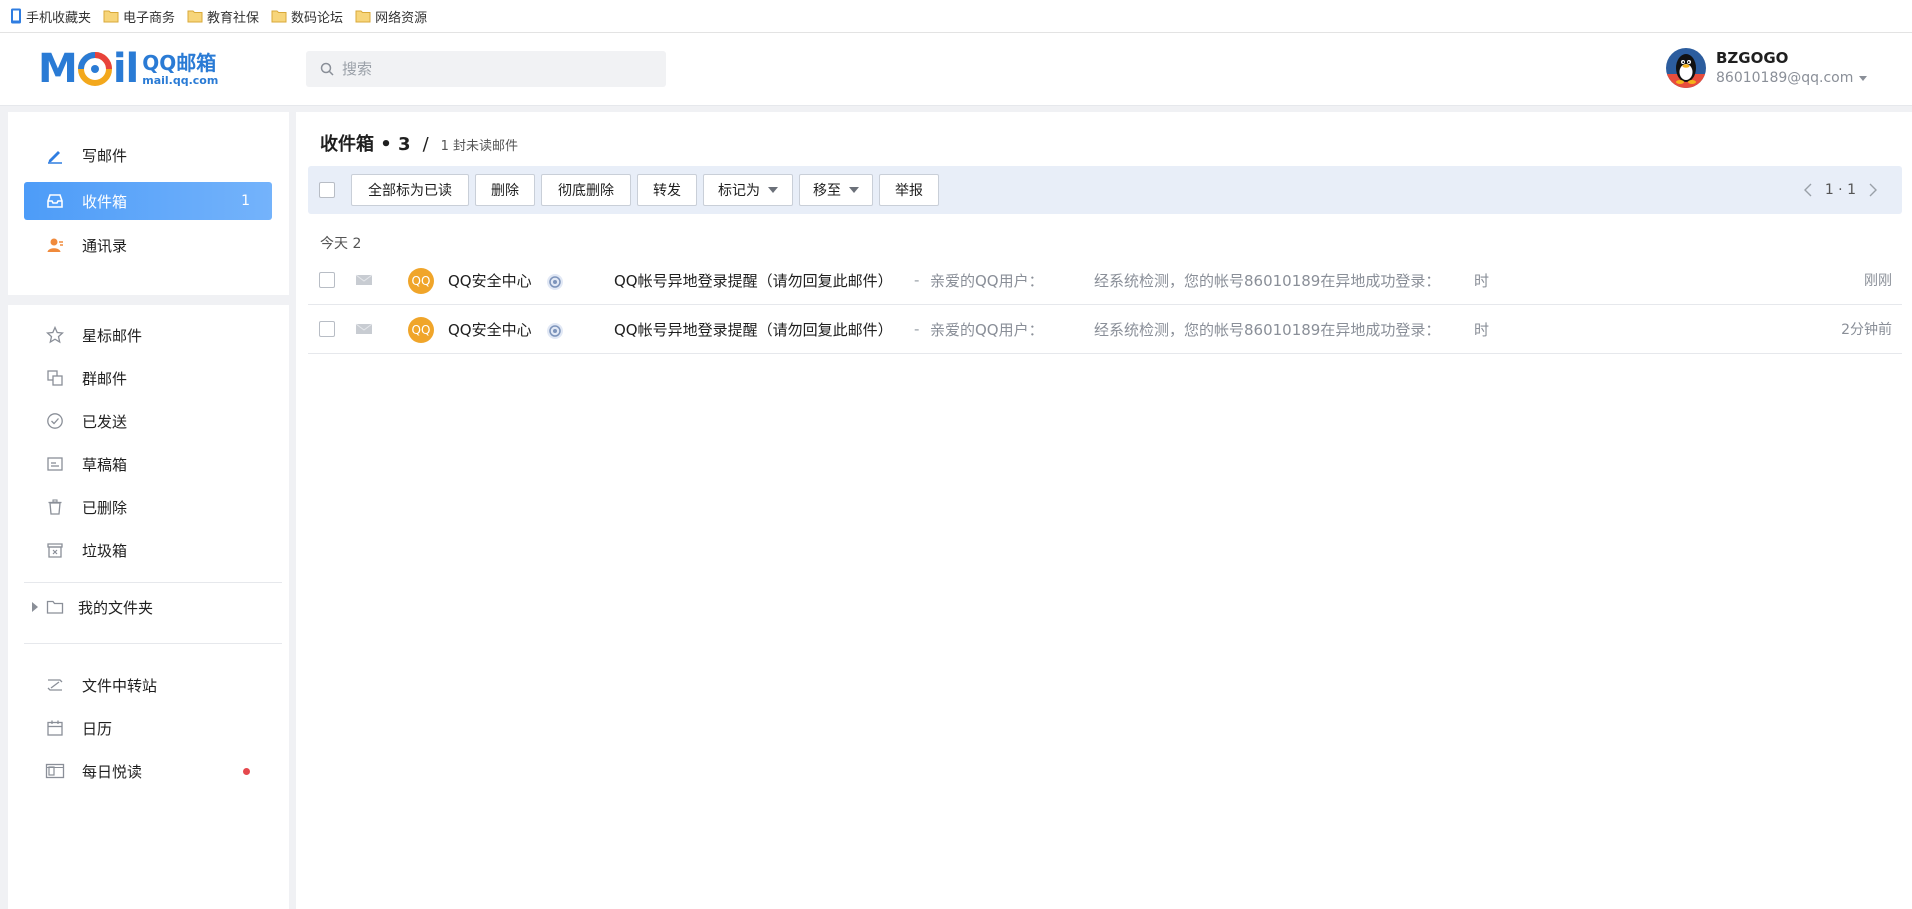  Describe the element at coordinates (391, 16) in the screenshot. I see `bookmark-network: 网络资源` at that location.